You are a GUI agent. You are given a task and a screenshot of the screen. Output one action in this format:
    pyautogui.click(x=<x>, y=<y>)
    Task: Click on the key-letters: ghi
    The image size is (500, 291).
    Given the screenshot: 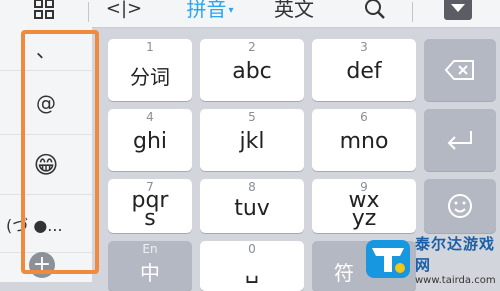 What is the action you would take?
    pyautogui.click(x=150, y=141)
    